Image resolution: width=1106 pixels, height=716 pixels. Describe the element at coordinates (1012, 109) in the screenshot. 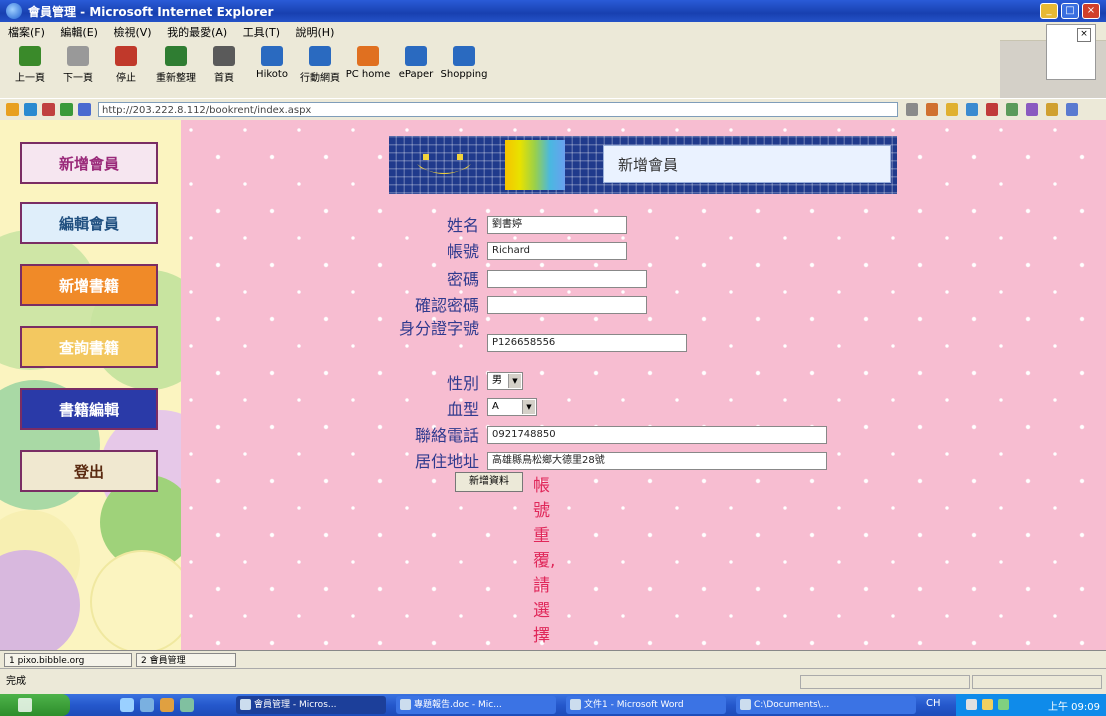

I see `search-icon` at that location.